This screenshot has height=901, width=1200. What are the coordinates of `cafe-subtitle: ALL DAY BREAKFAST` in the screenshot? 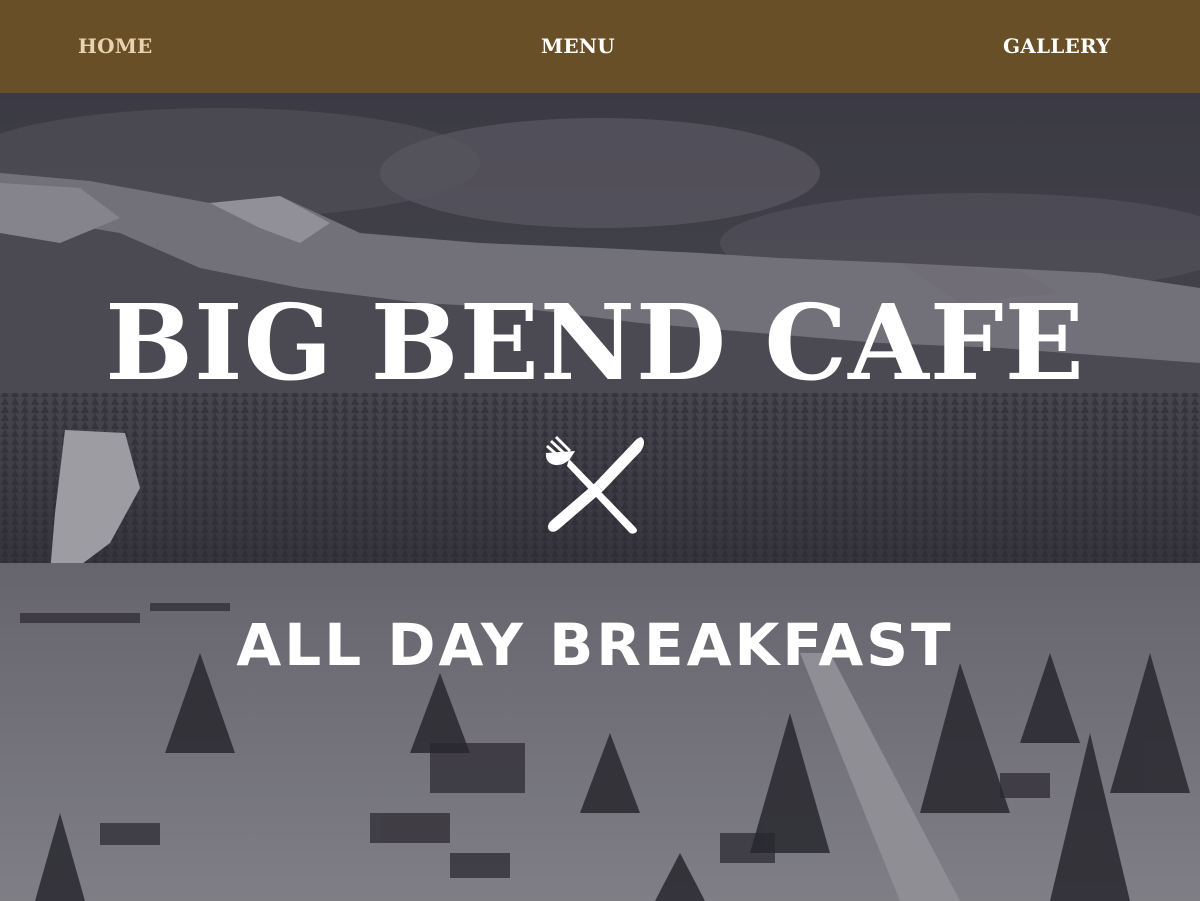 It's located at (595, 645).